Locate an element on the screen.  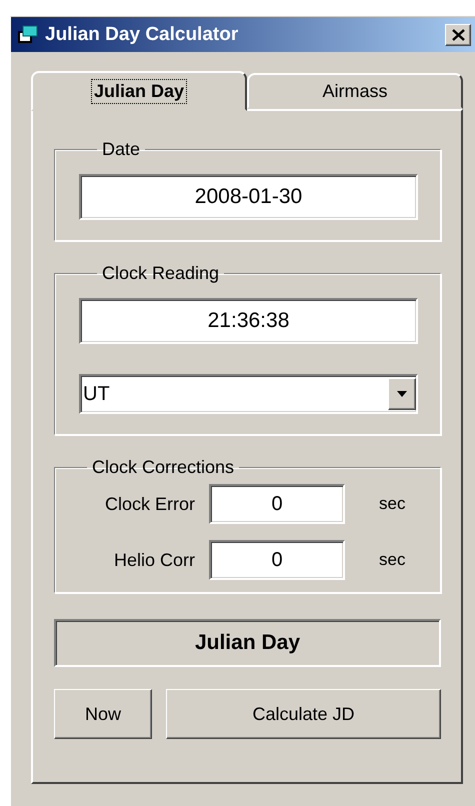
app-icon is located at coordinates (28, 34).